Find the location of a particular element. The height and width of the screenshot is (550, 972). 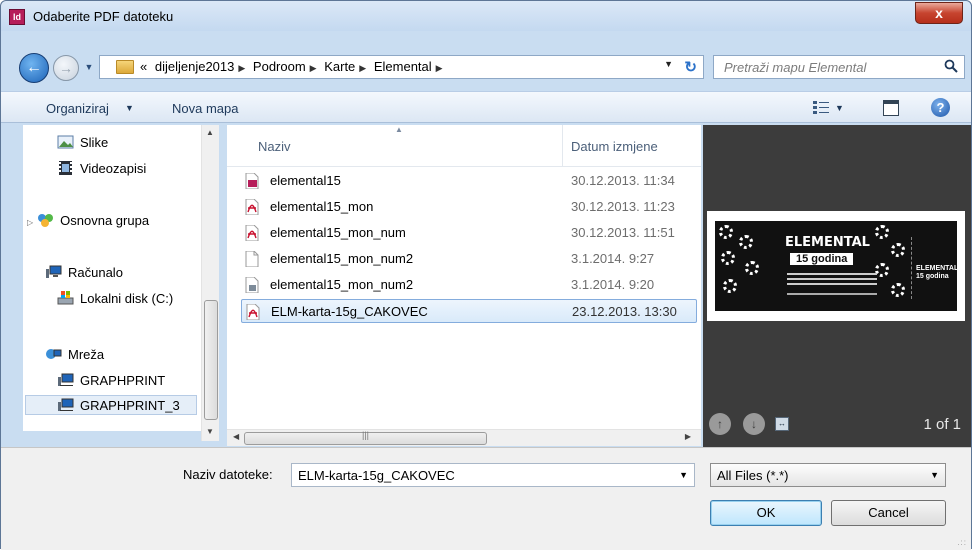

breadcrumb-item: Karte is located at coordinates (339, 66).